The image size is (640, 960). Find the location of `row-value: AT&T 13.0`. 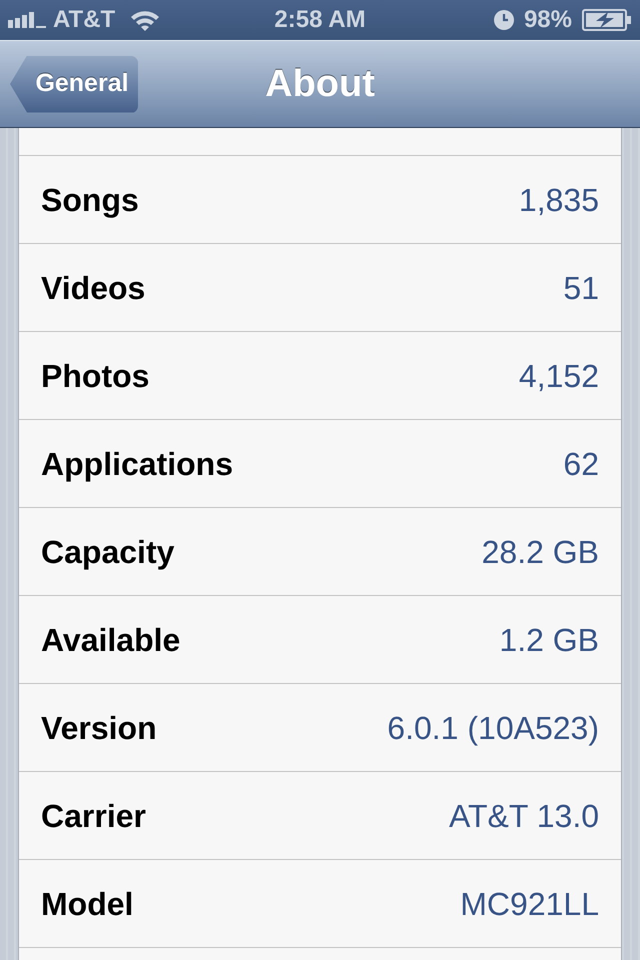

row-value: AT&T 13.0 is located at coordinates (524, 816).